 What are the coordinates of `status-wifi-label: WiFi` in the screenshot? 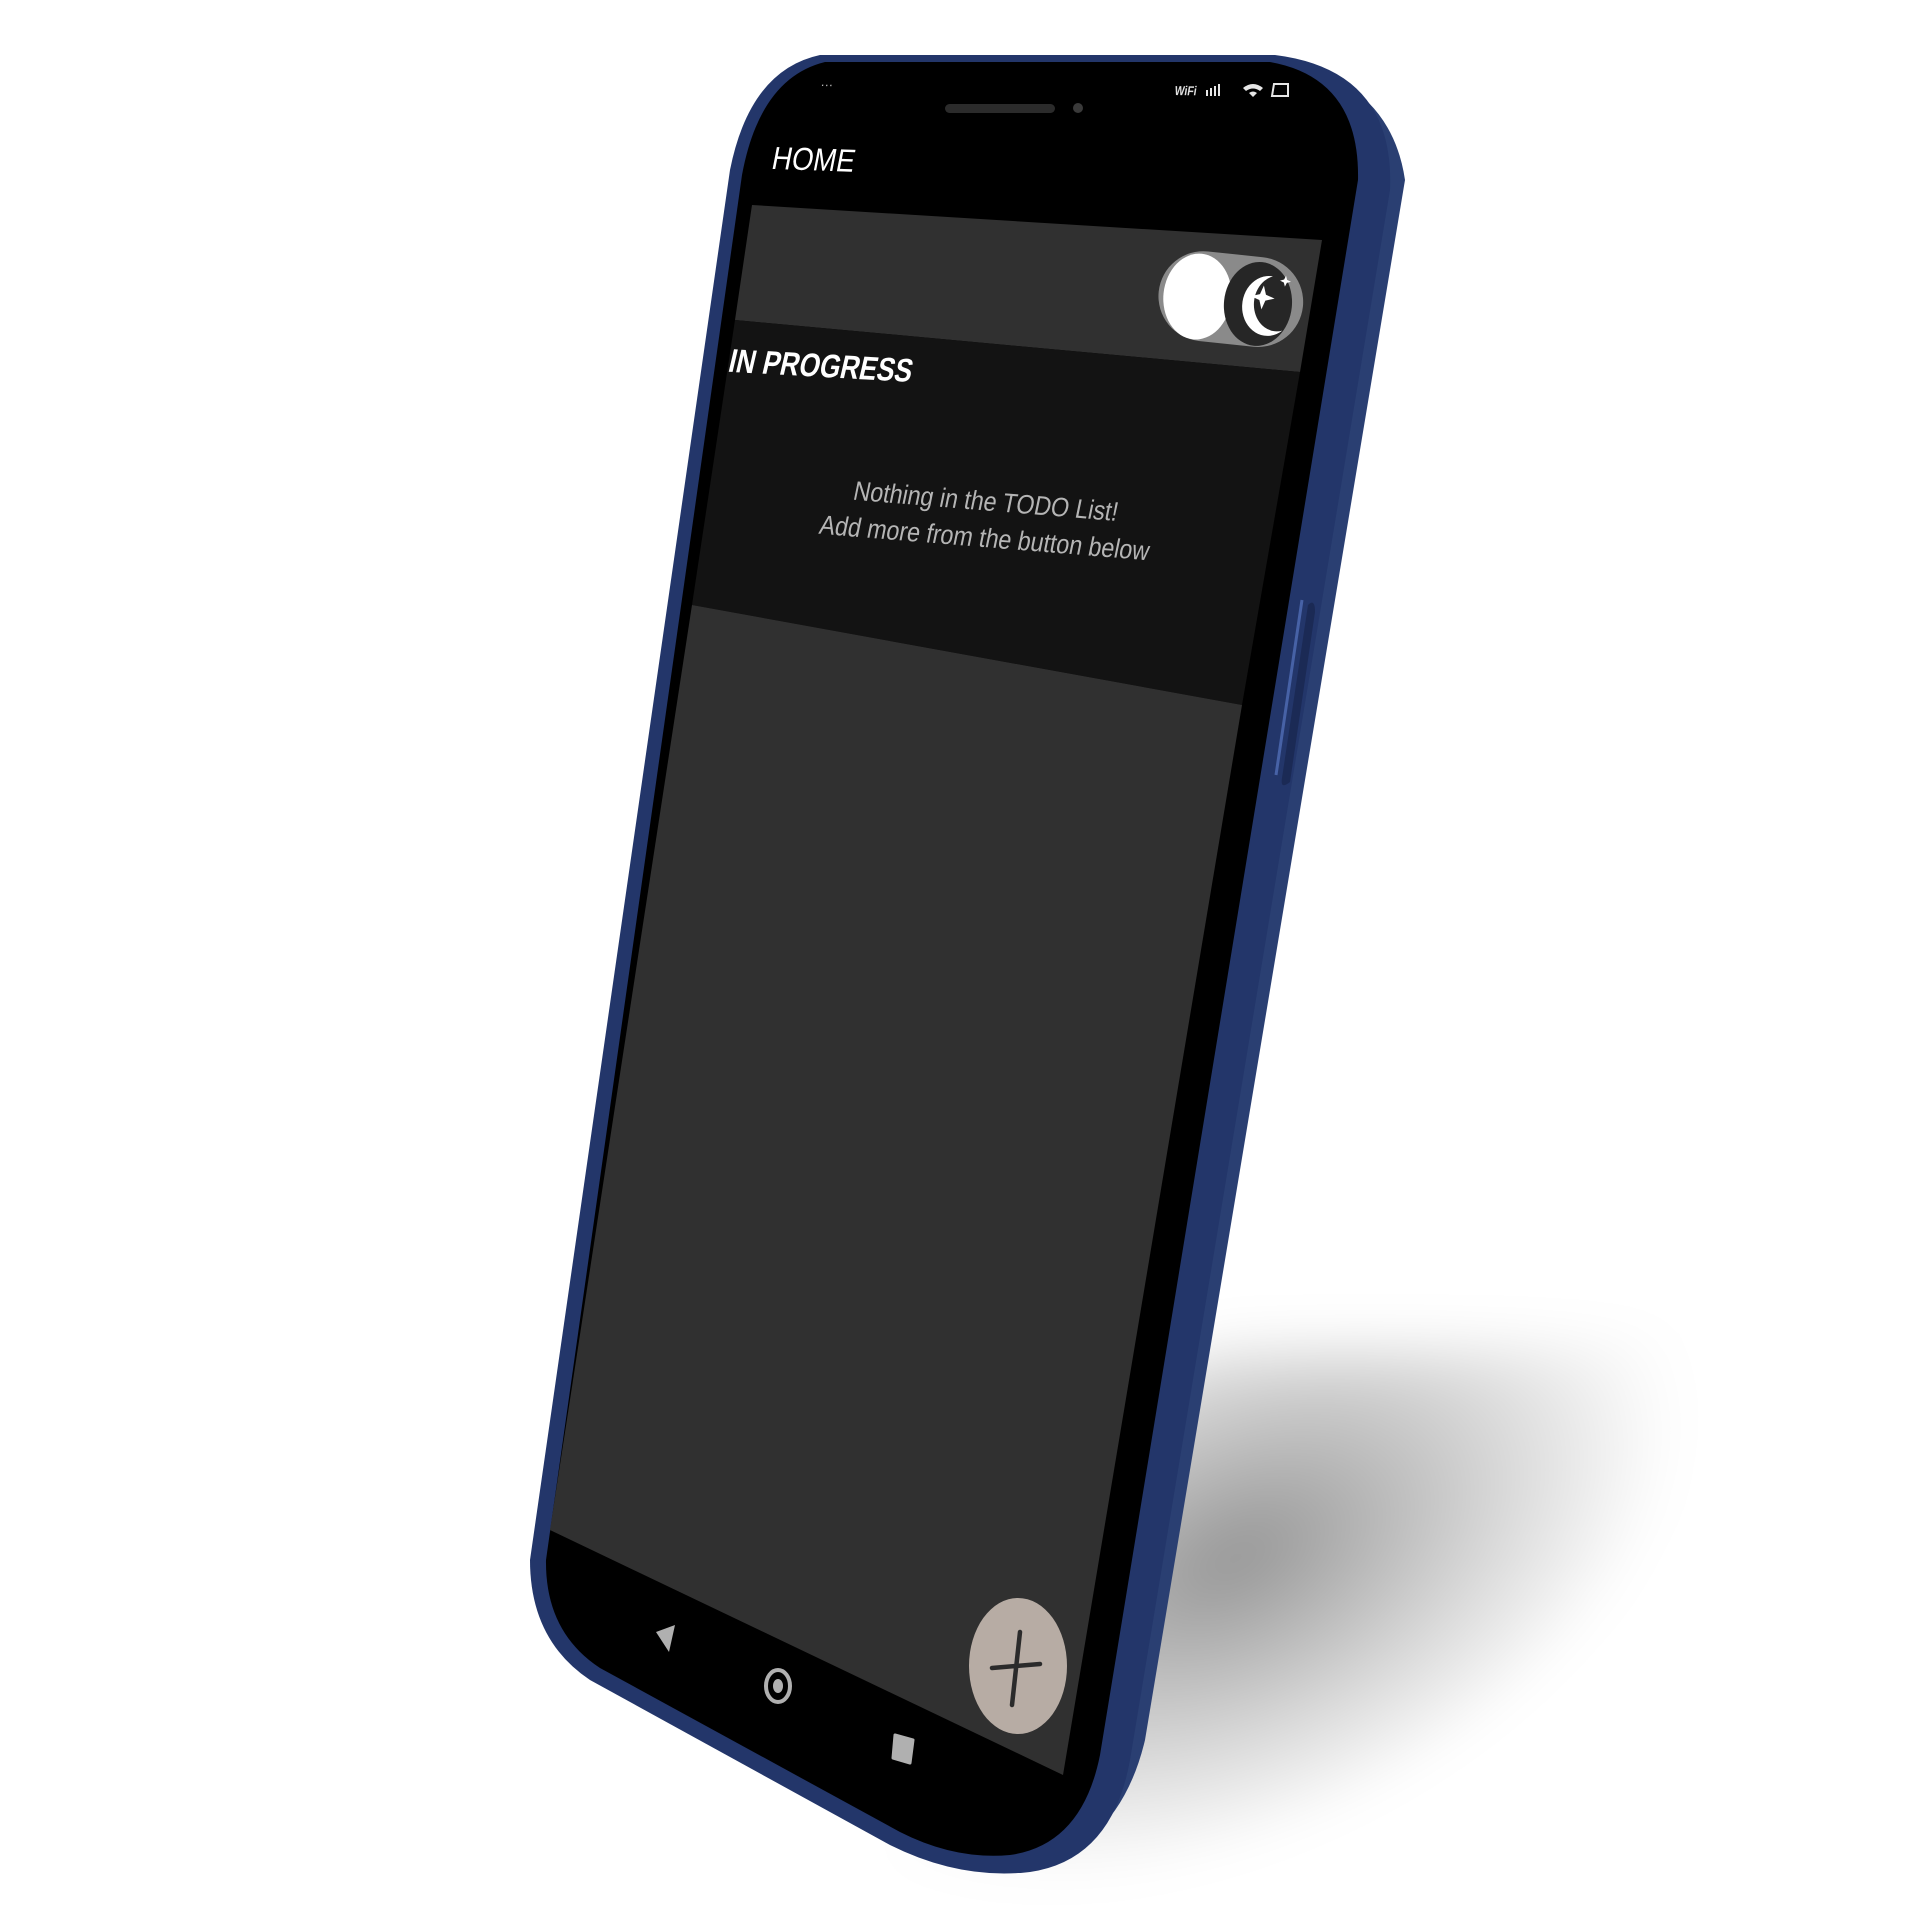 It's located at (1185, 91).